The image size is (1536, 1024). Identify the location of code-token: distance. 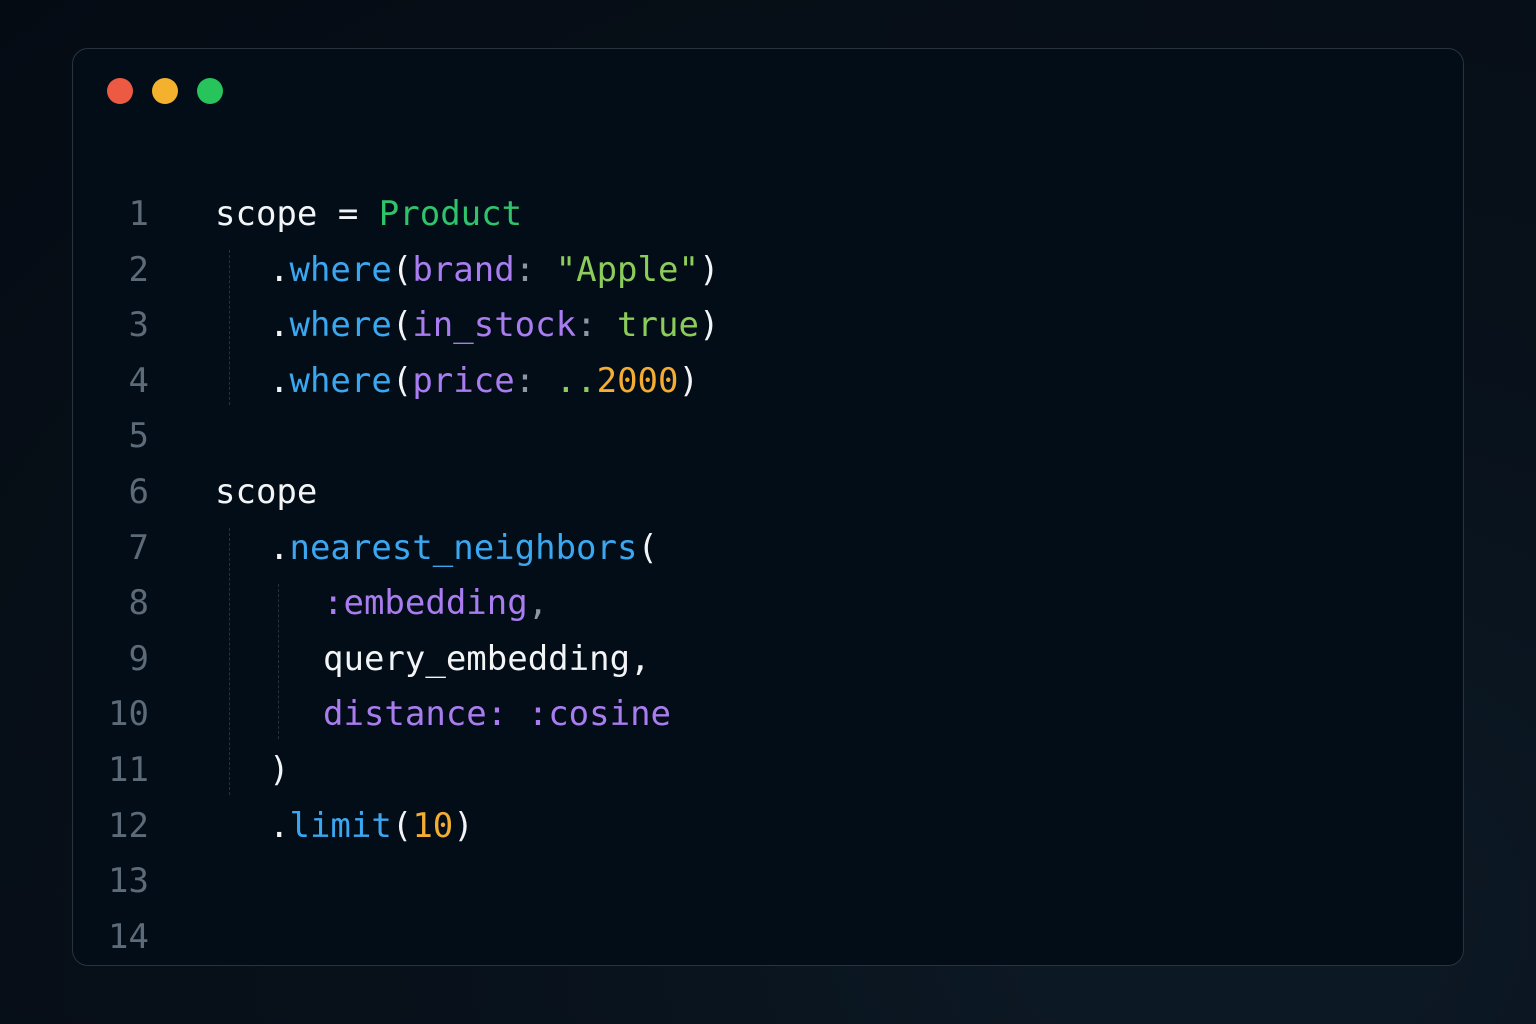
(405, 714).